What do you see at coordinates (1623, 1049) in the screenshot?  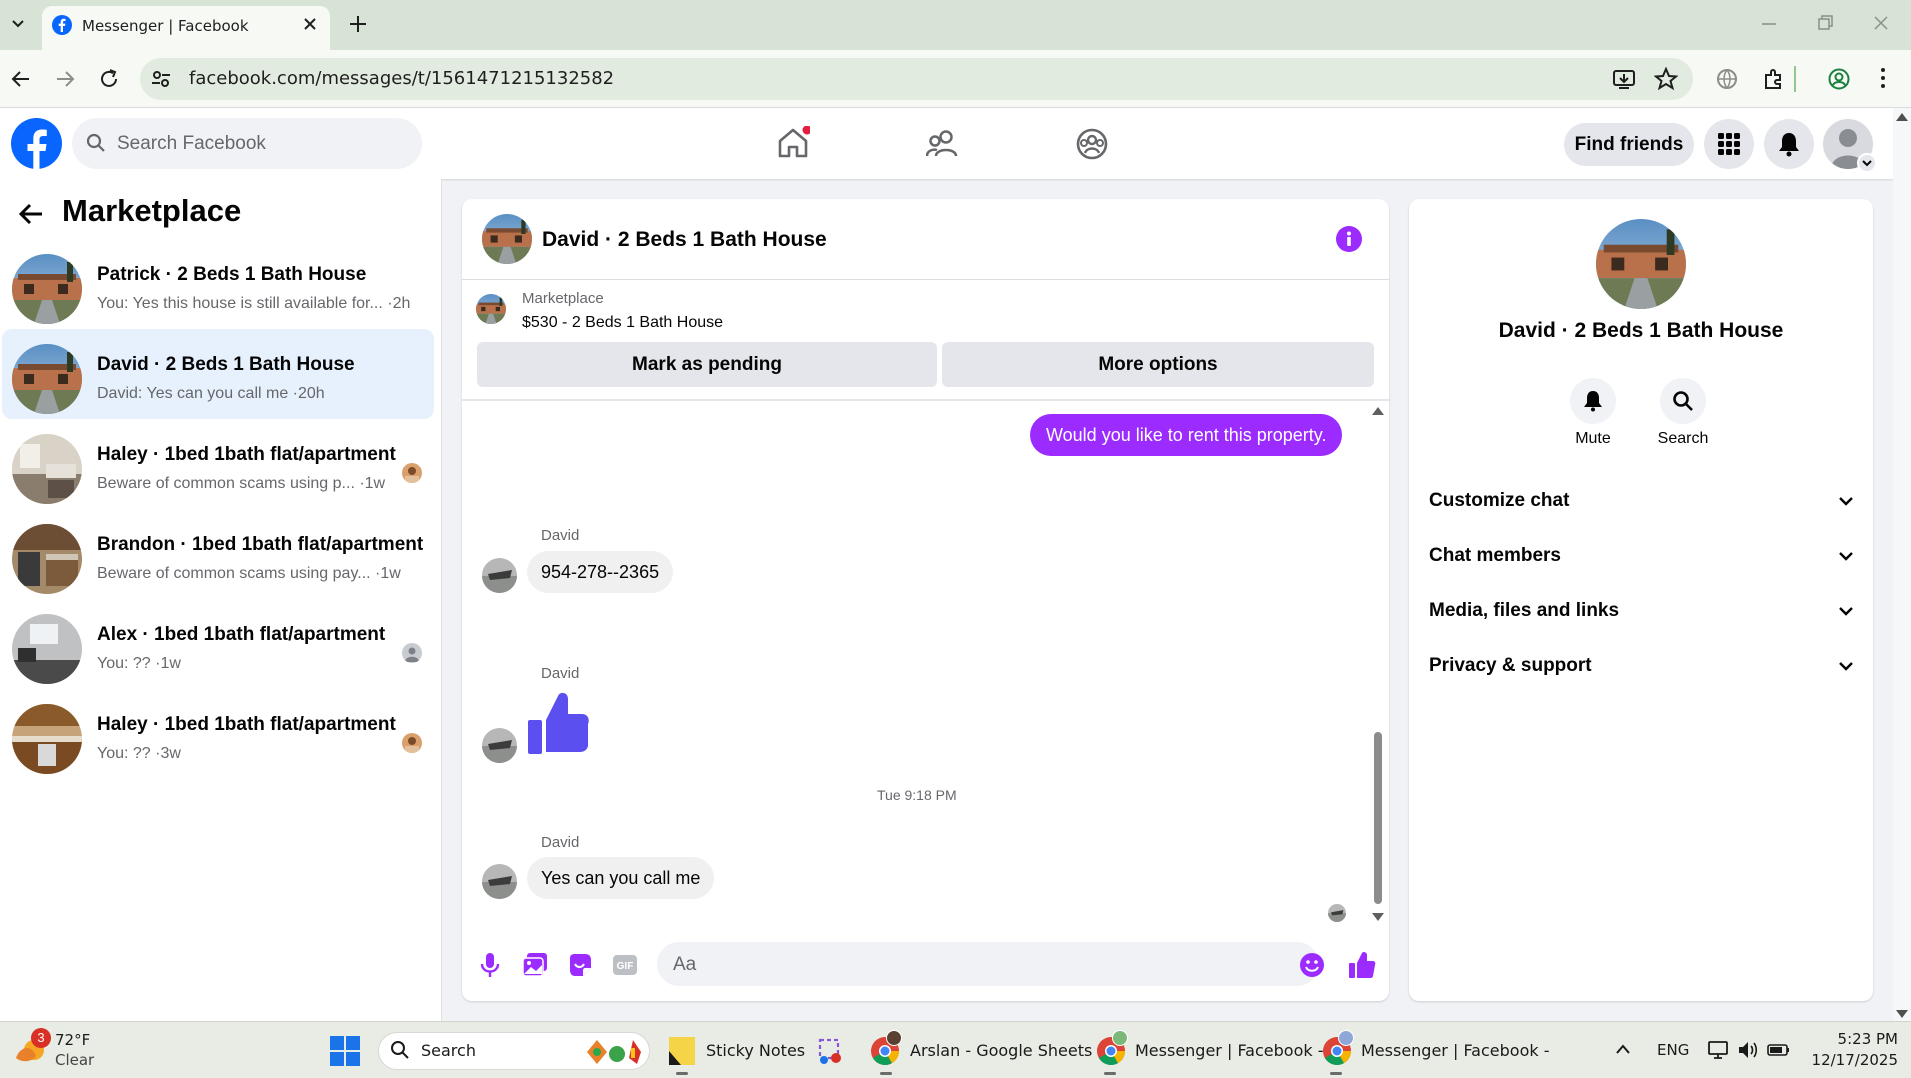 I see `tray-chevron-up-icon` at bounding box center [1623, 1049].